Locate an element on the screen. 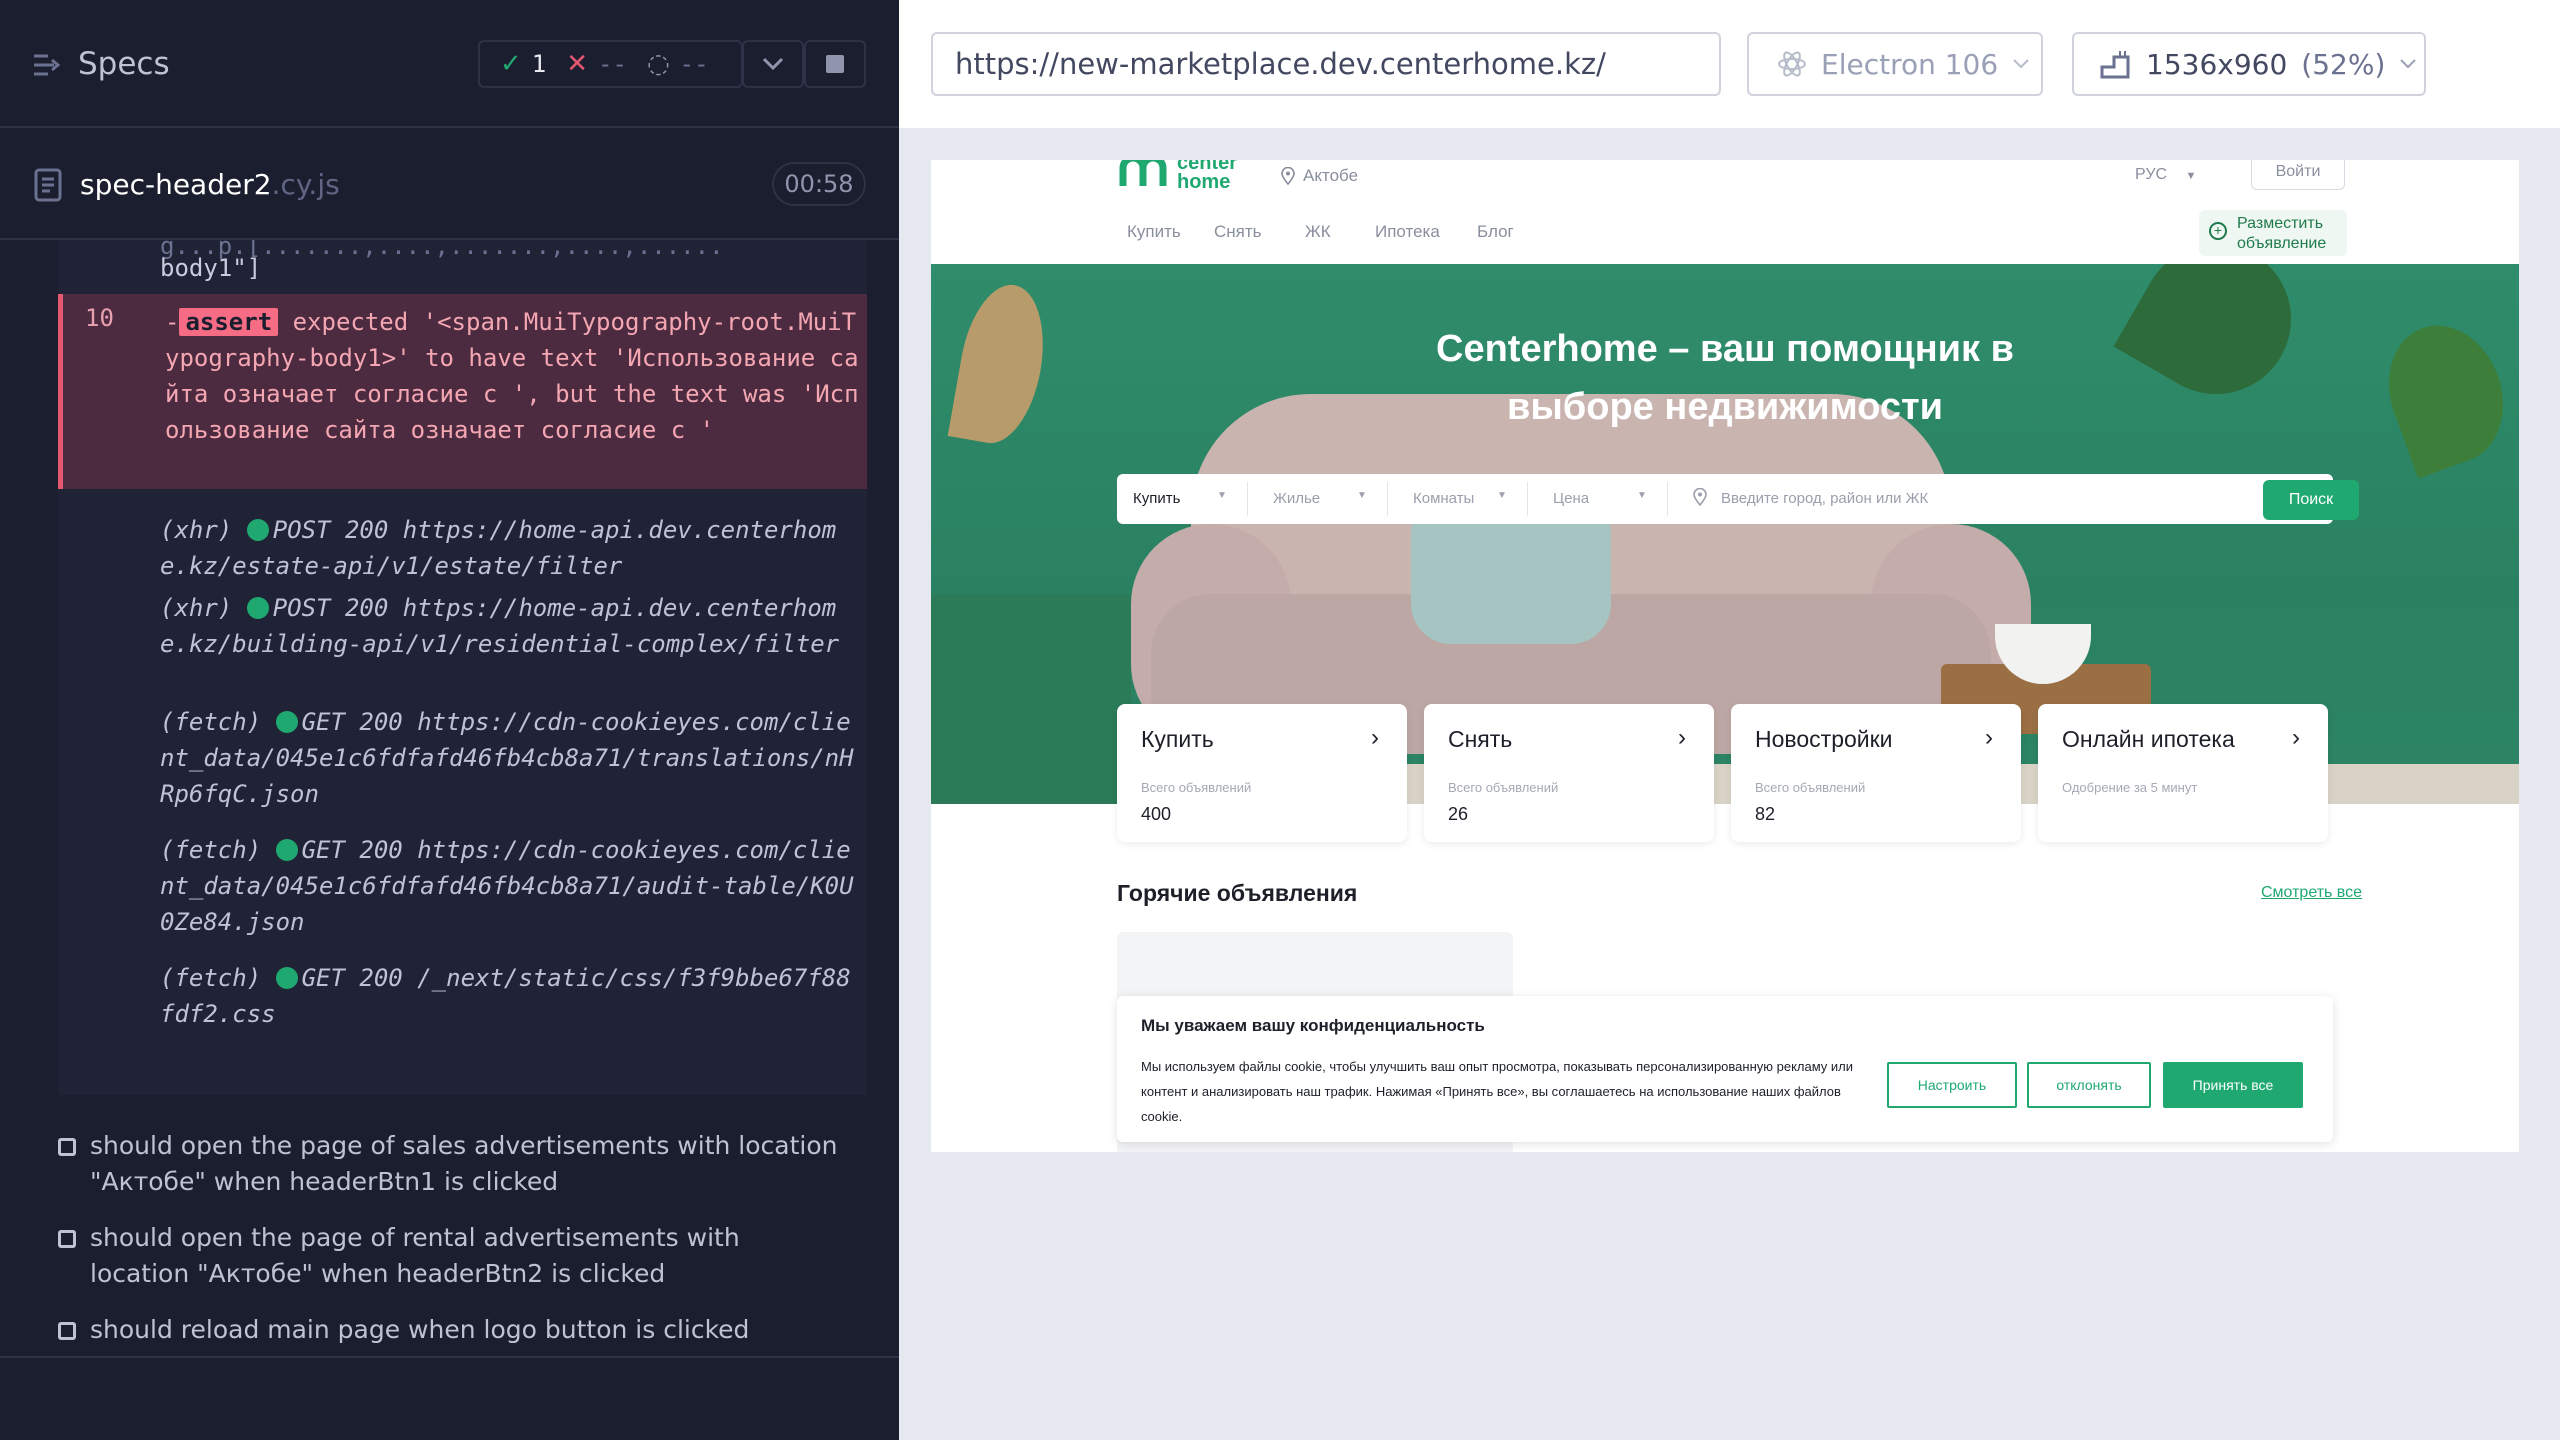 The width and height of the screenshot is (2560, 1440). category-card-mortgage: Онлайн ипотека › Одобрение за 5 минут is located at coordinates (2183, 773).